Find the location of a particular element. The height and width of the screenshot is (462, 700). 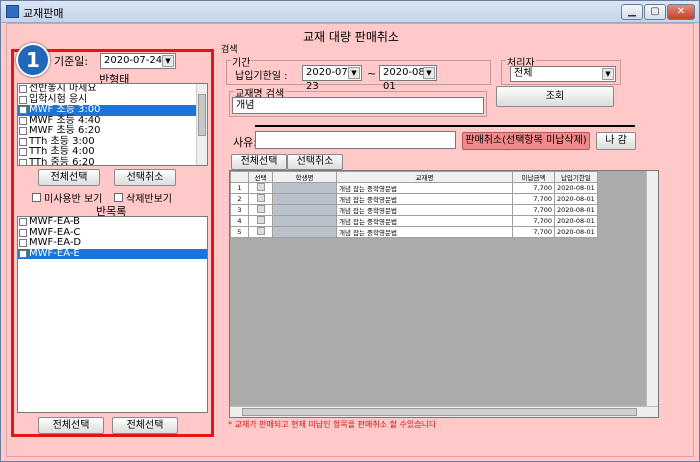

divider-line is located at coordinates (445, 126).